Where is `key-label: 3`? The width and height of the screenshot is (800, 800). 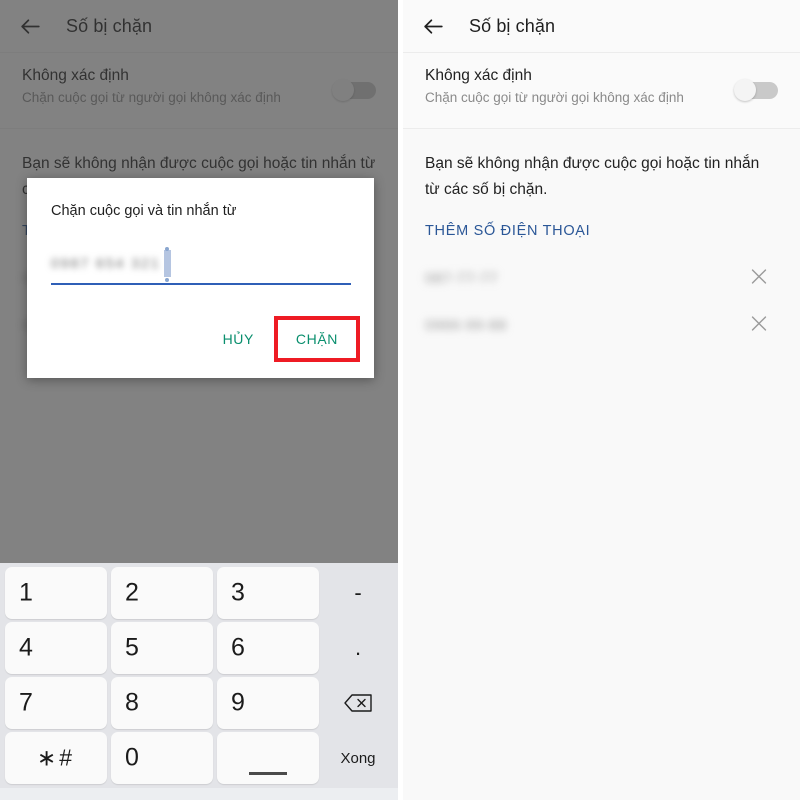 key-label: 3 is located at coordinates (238, 592).